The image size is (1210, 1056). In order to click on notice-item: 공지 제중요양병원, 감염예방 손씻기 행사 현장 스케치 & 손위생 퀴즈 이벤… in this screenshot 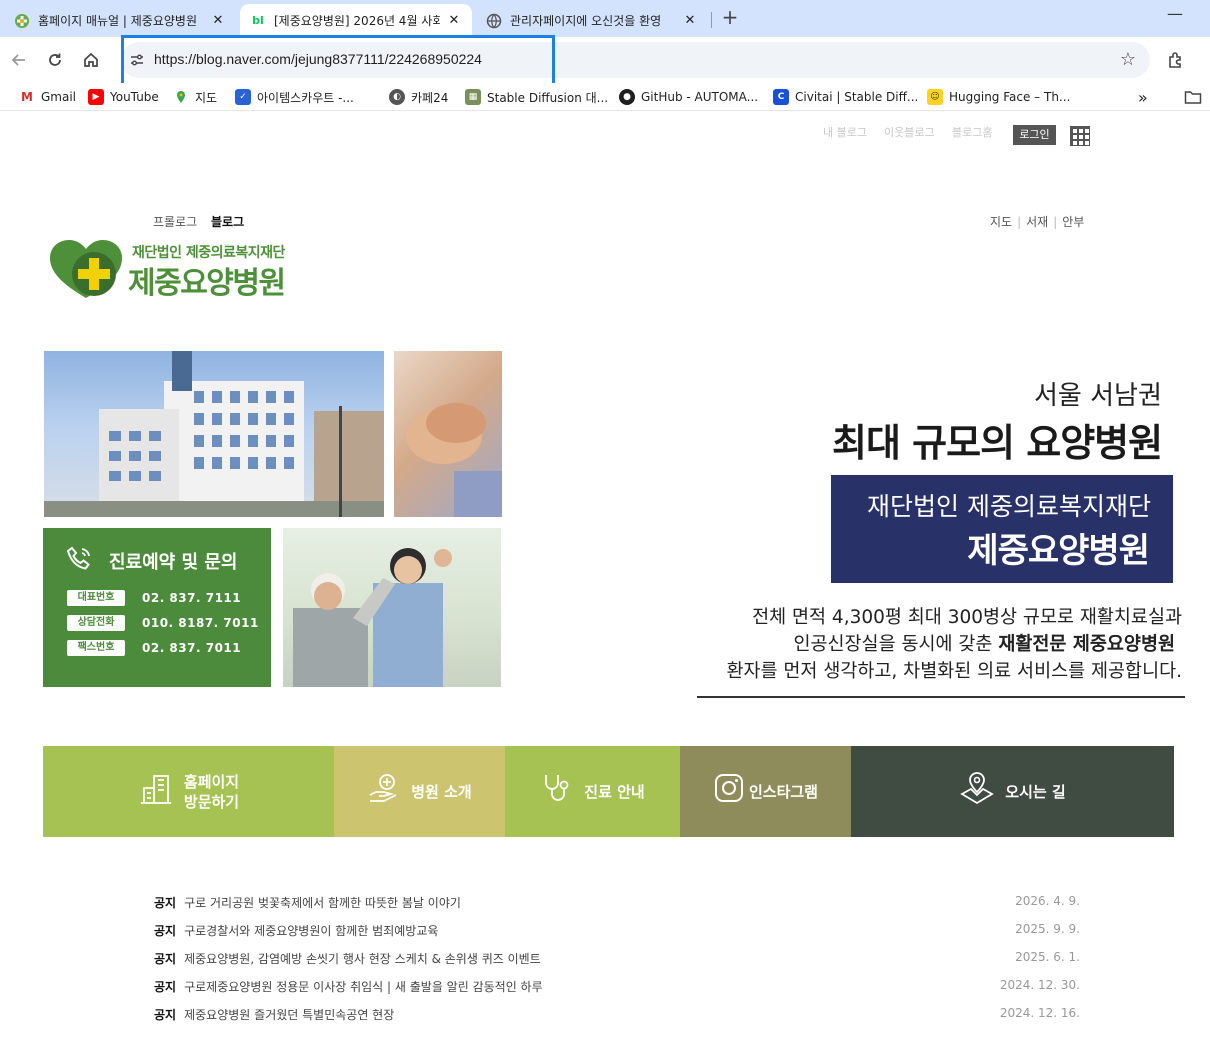, I will do `click(617, 960)`.